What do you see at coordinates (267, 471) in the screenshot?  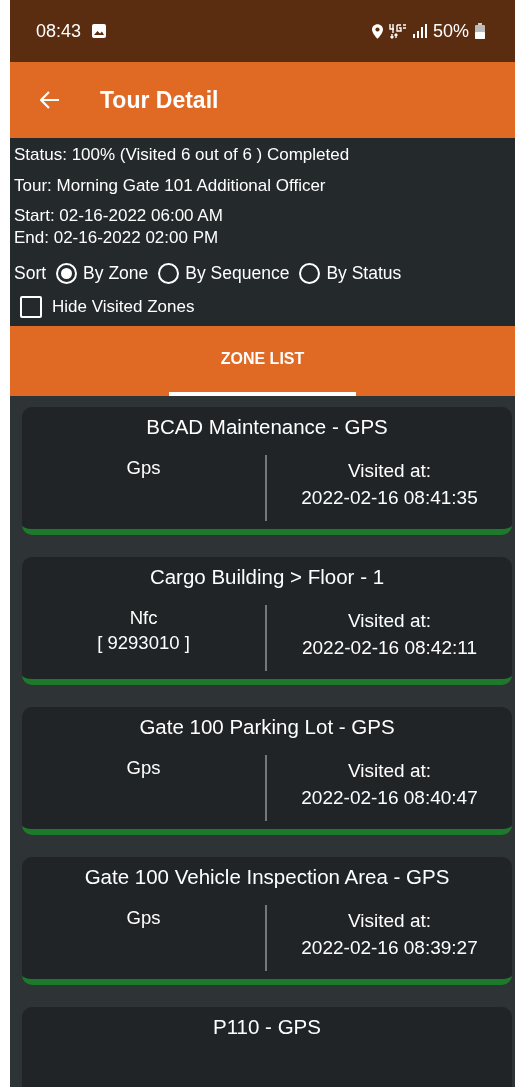 I see `zone-card: BCAD Maintenance - GPS Gps Visited at: 2022-02-16 08:41:35` at bounding box center [267, 471].